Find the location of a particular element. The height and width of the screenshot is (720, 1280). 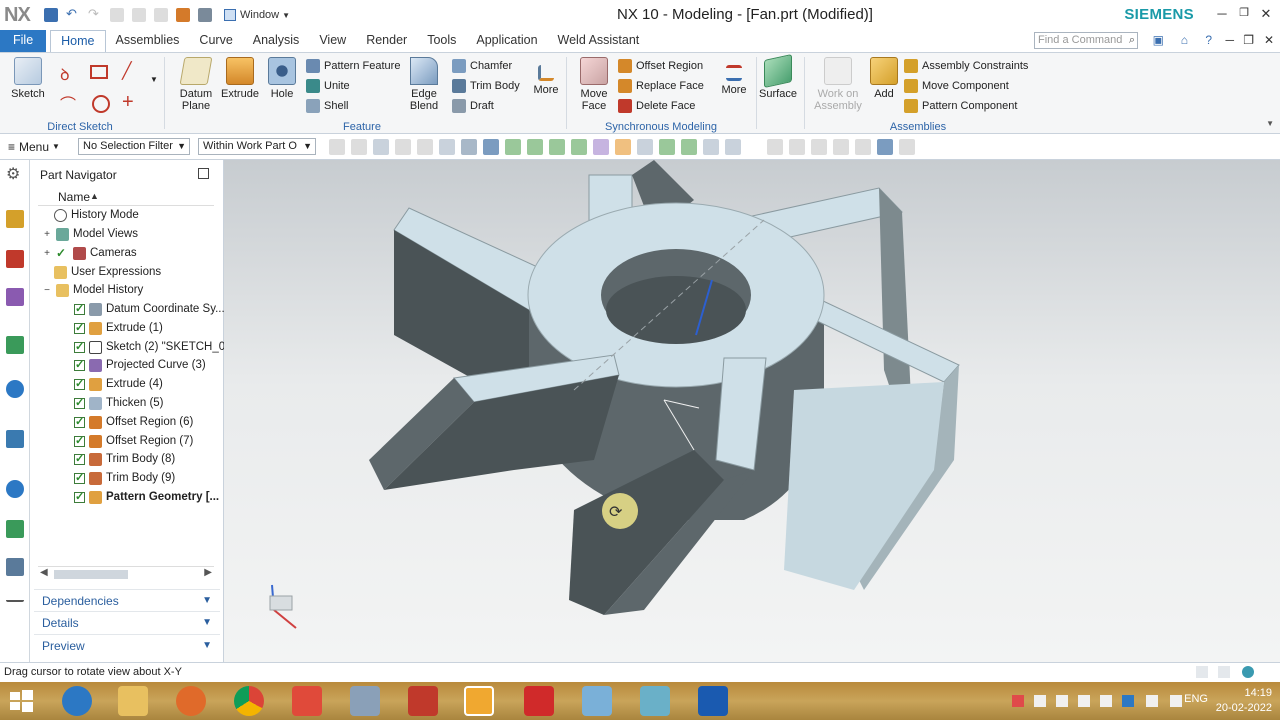

paint-icon is located at coordinates (307, 701).